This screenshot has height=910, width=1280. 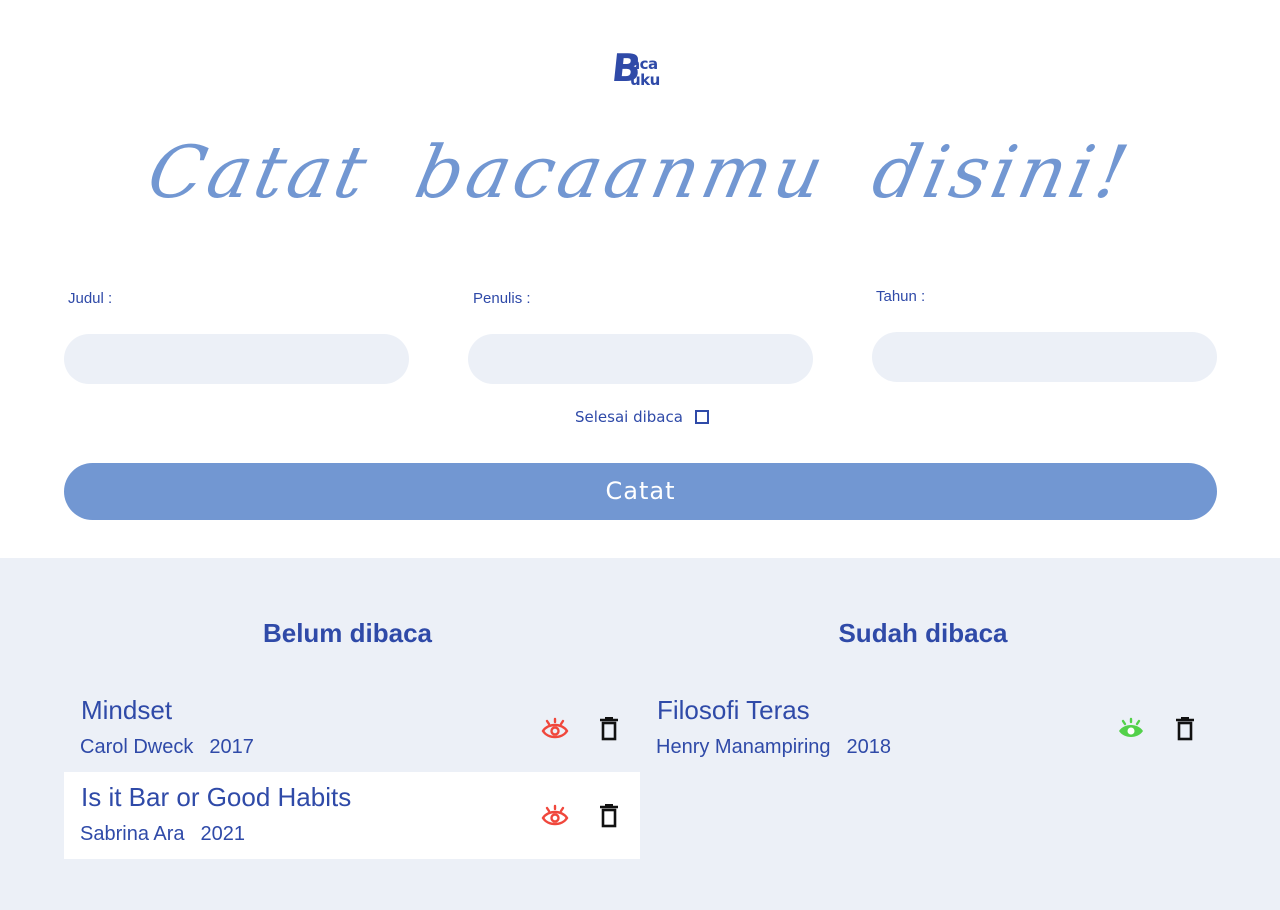 I want to click on book-meta: Henry Manampiring 2018, so click(x=773, y=747).